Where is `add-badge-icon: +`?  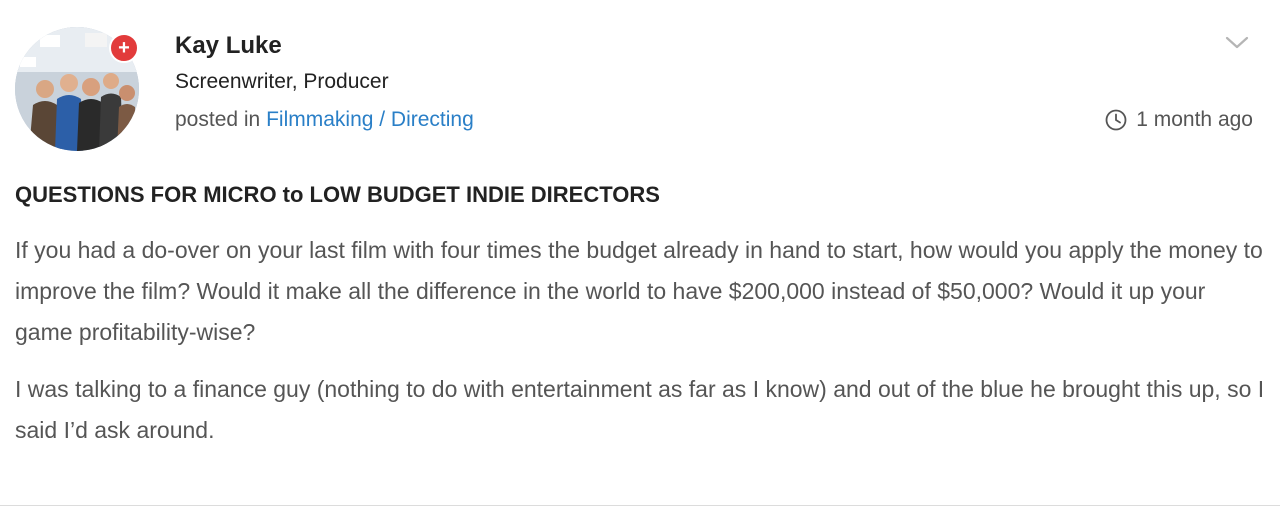
add-badge-icon: + is located at coordinates (124, 48).